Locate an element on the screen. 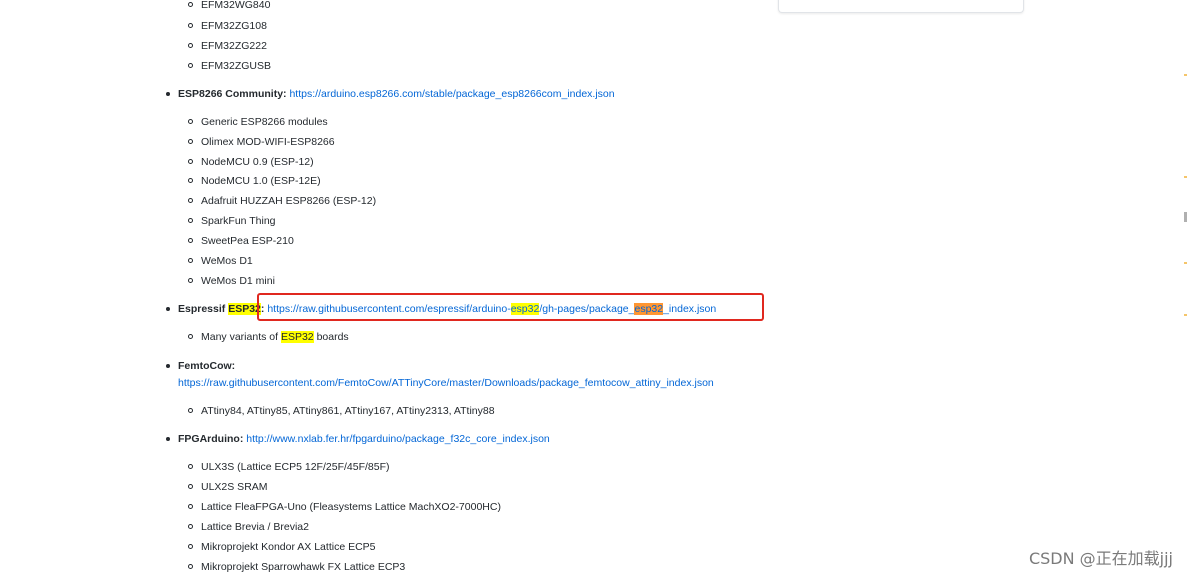 This screenshot has height=577, width=1187. list-item: EFM32WG840 is located at coordinates (217, 6).